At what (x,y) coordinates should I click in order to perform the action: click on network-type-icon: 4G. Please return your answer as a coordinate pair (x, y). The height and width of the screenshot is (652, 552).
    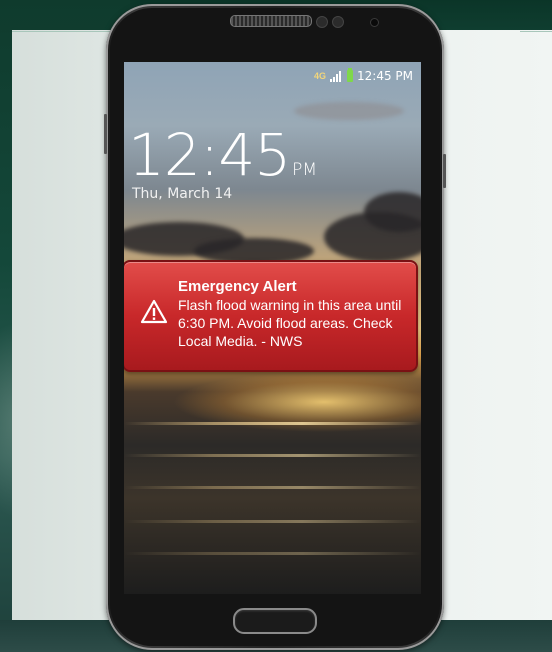
    Looking at the image, I should click on (319, 75).